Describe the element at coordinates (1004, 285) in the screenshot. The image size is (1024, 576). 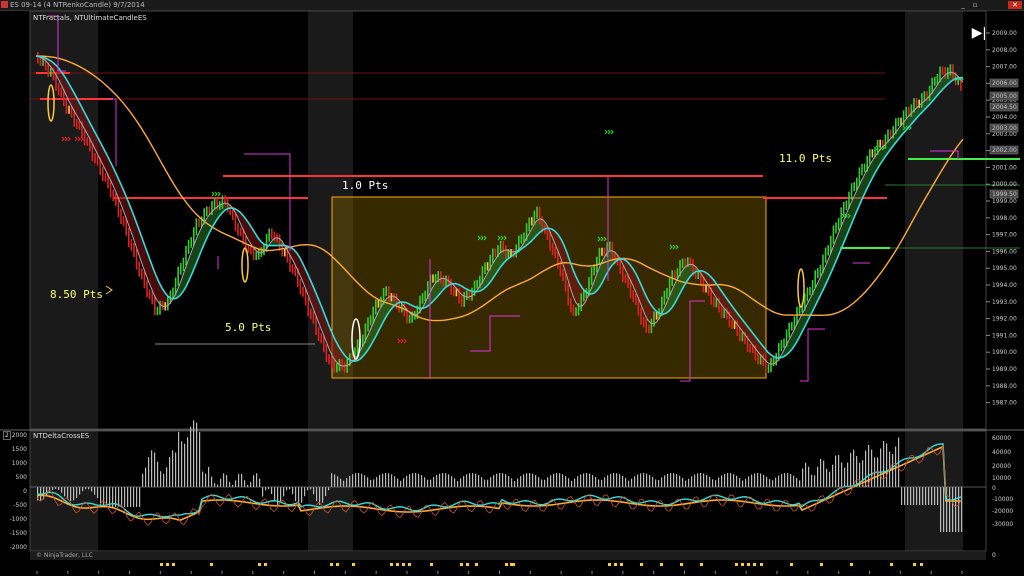
I see `price-tick-label: 1994.00` at that location.